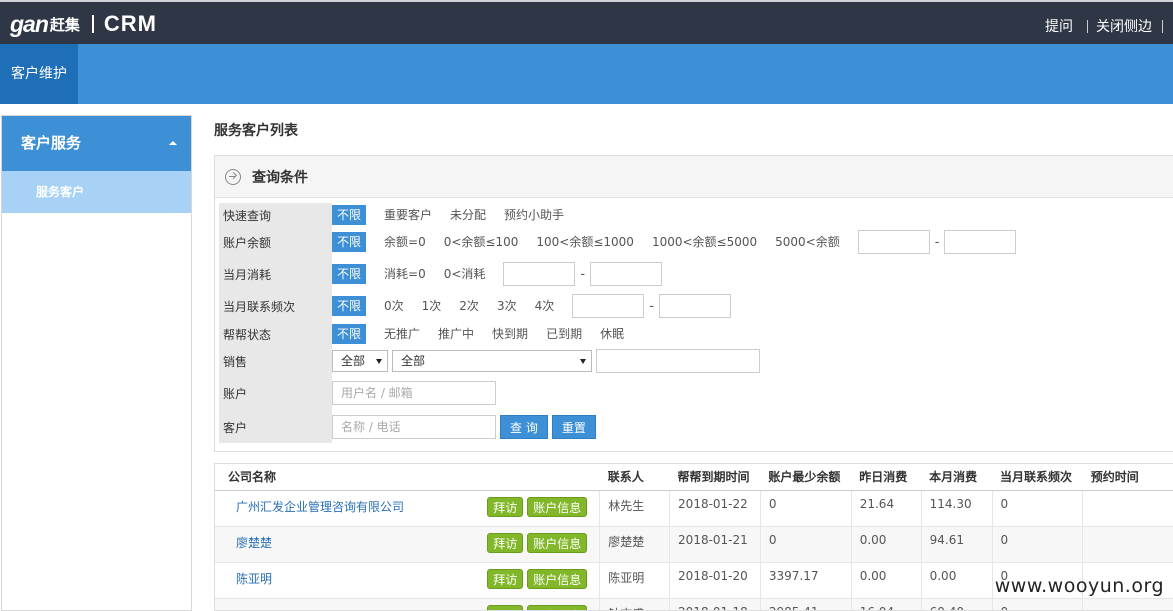 Image resolution: width=1173 pixels, height=611 pixels. I want to click on option-balance: 0<余额≤100, so click(481, 242).